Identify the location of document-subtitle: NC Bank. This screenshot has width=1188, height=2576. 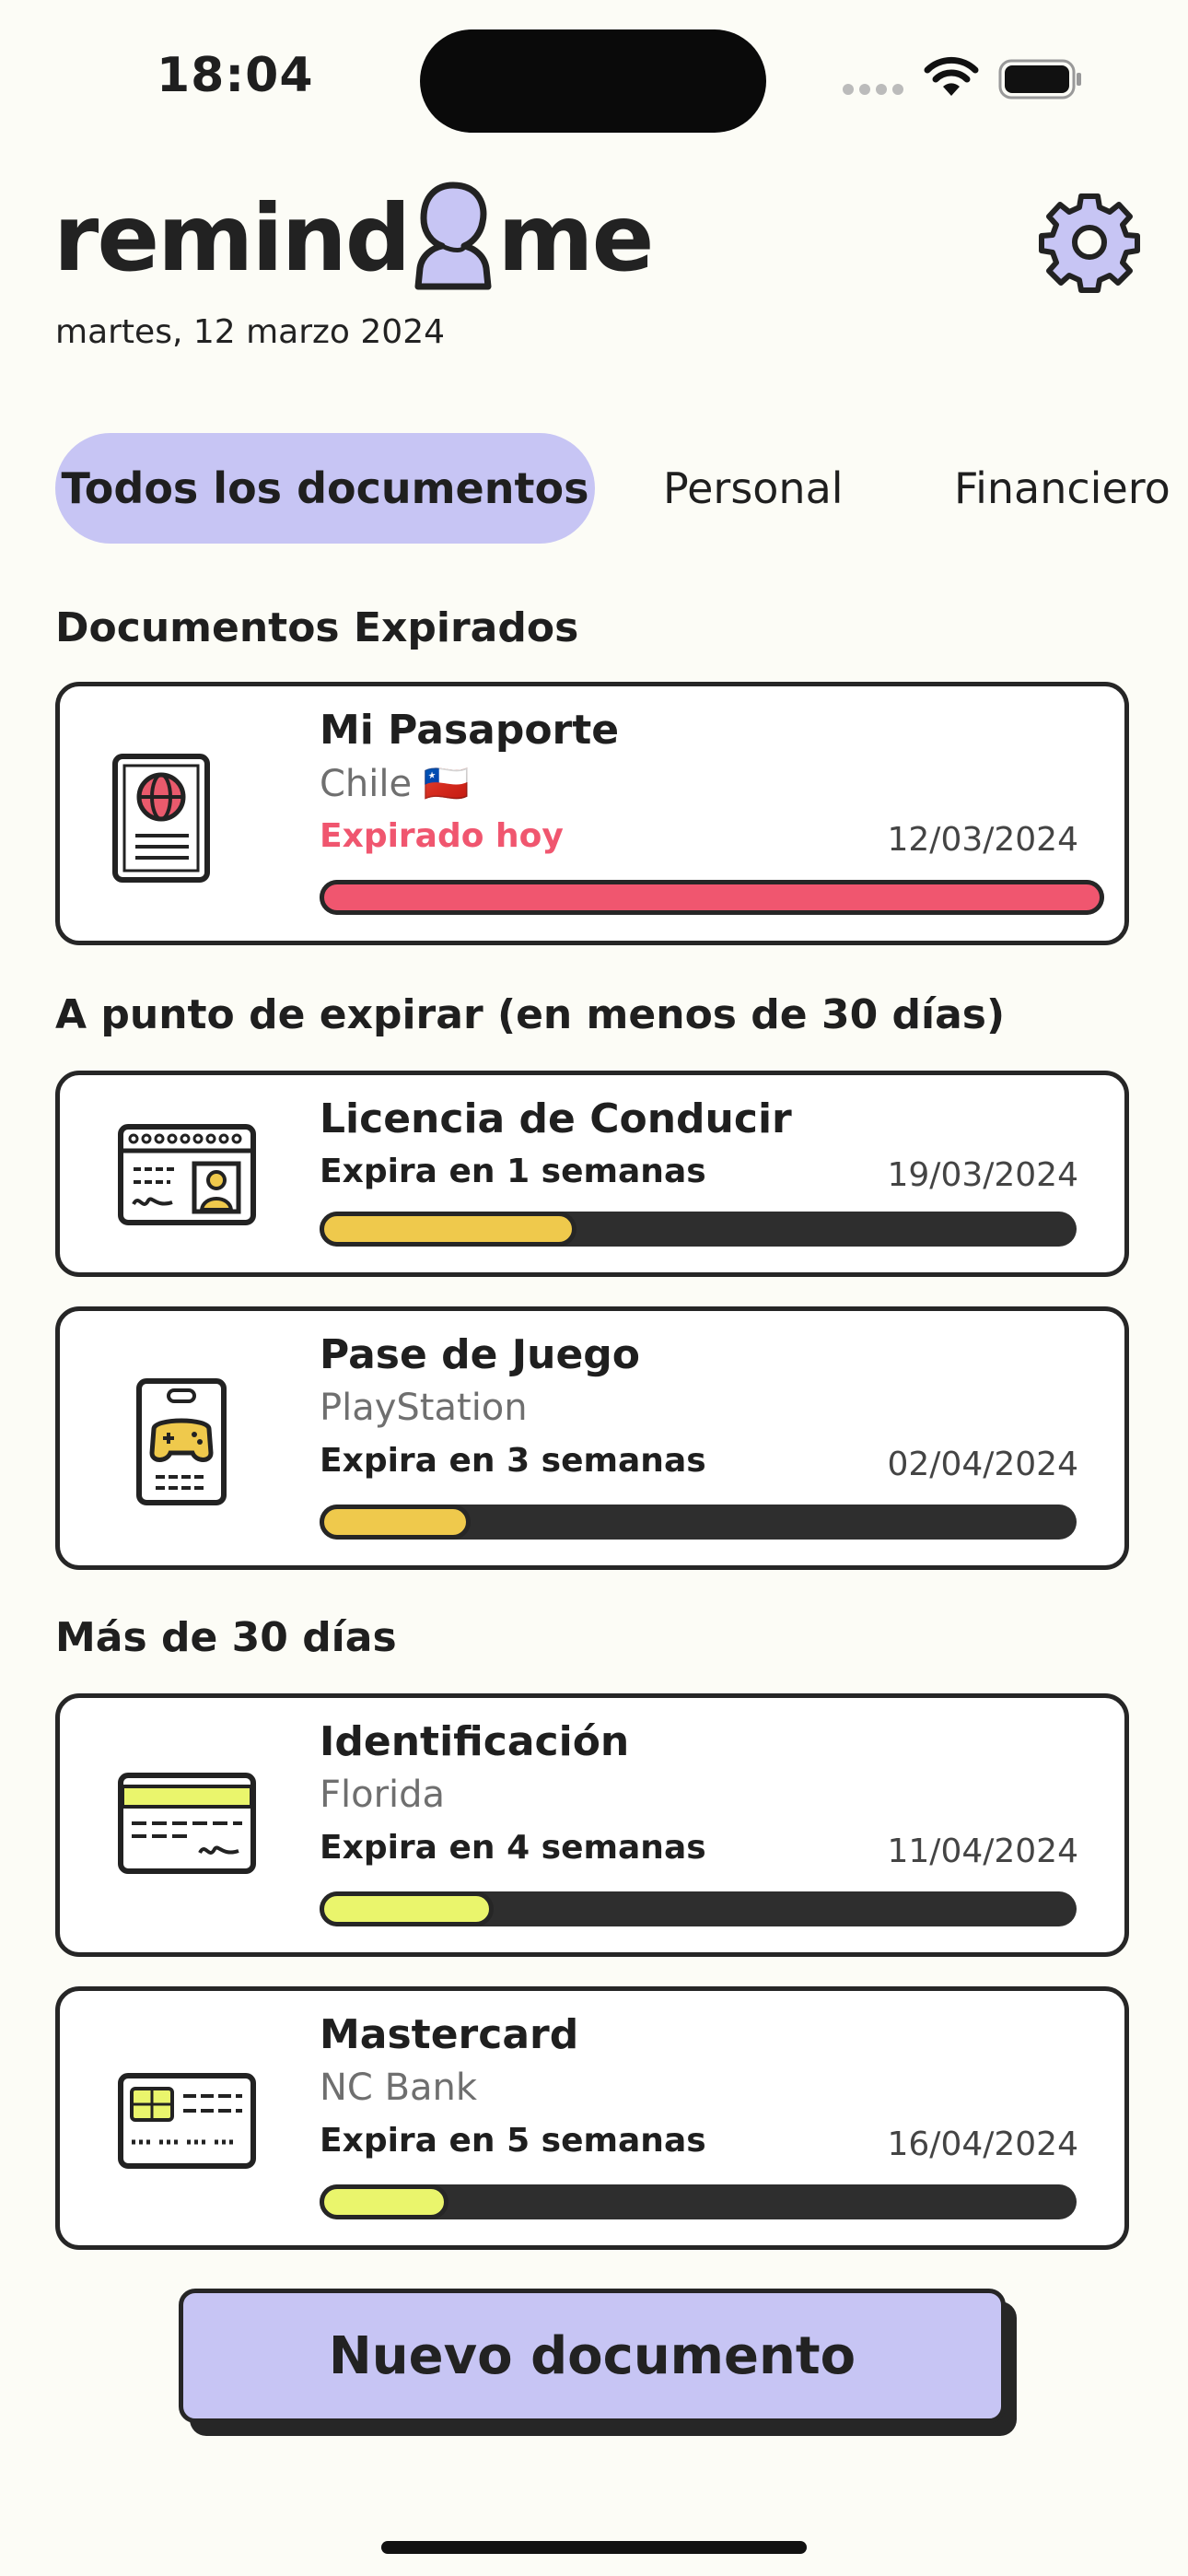
(399, 2088).